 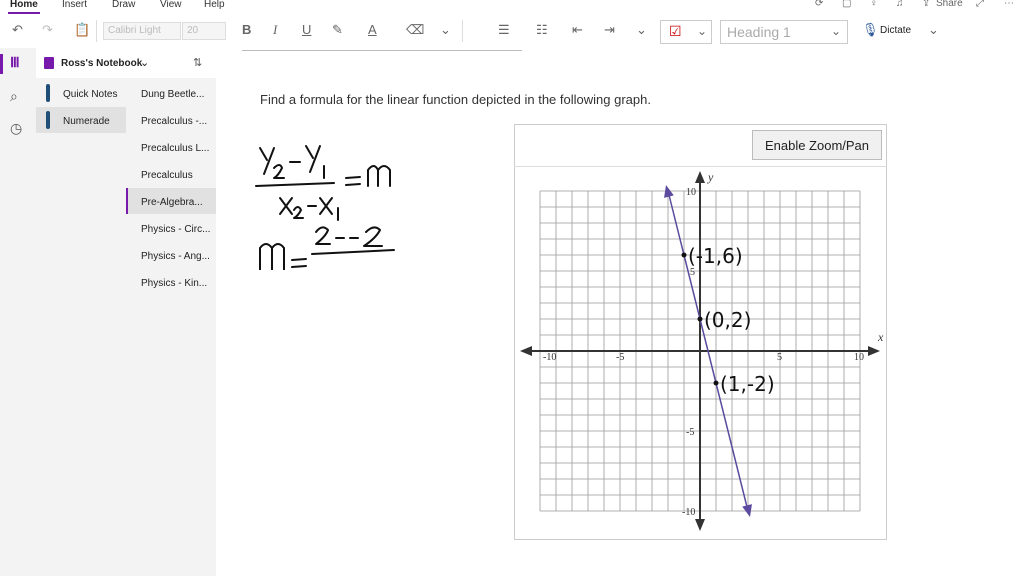 I want to click on underline-button: U, so click(x=306, y=29).